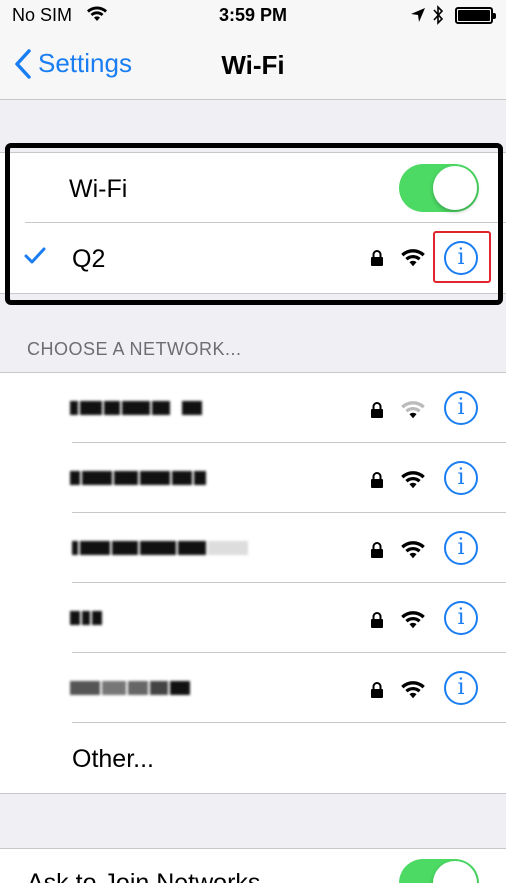 Image resolution: width=506 pixels, height=883 pixels. I want to click on connected-network-row: Q2 i, so click(253, 258).